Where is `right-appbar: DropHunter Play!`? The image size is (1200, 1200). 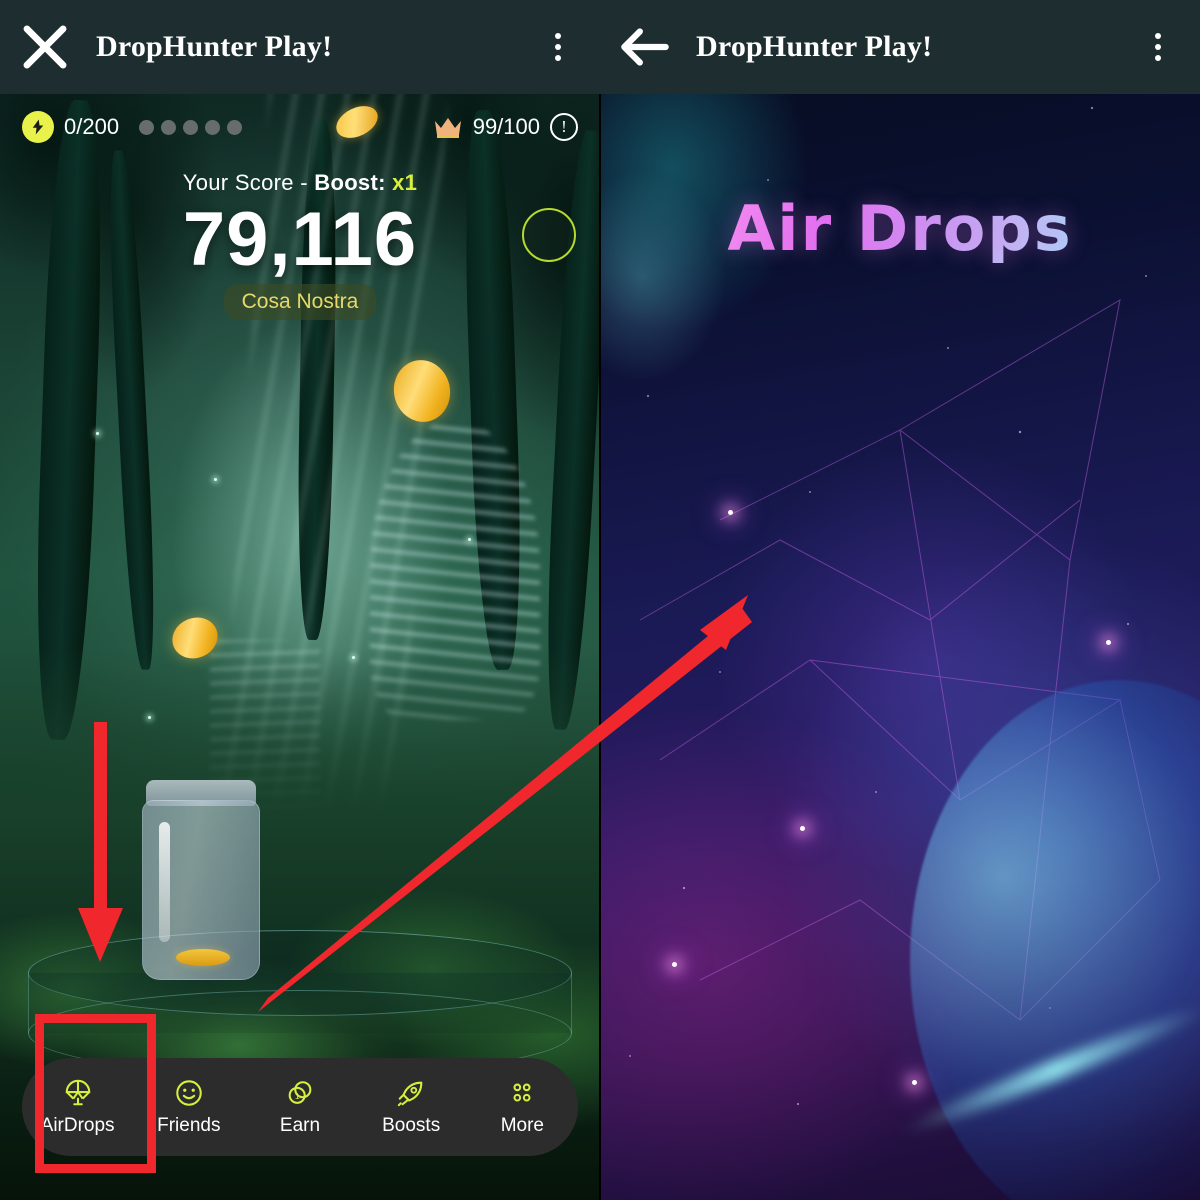
right-appbar: DropHunter Play! is located at coordinates (900, 47).